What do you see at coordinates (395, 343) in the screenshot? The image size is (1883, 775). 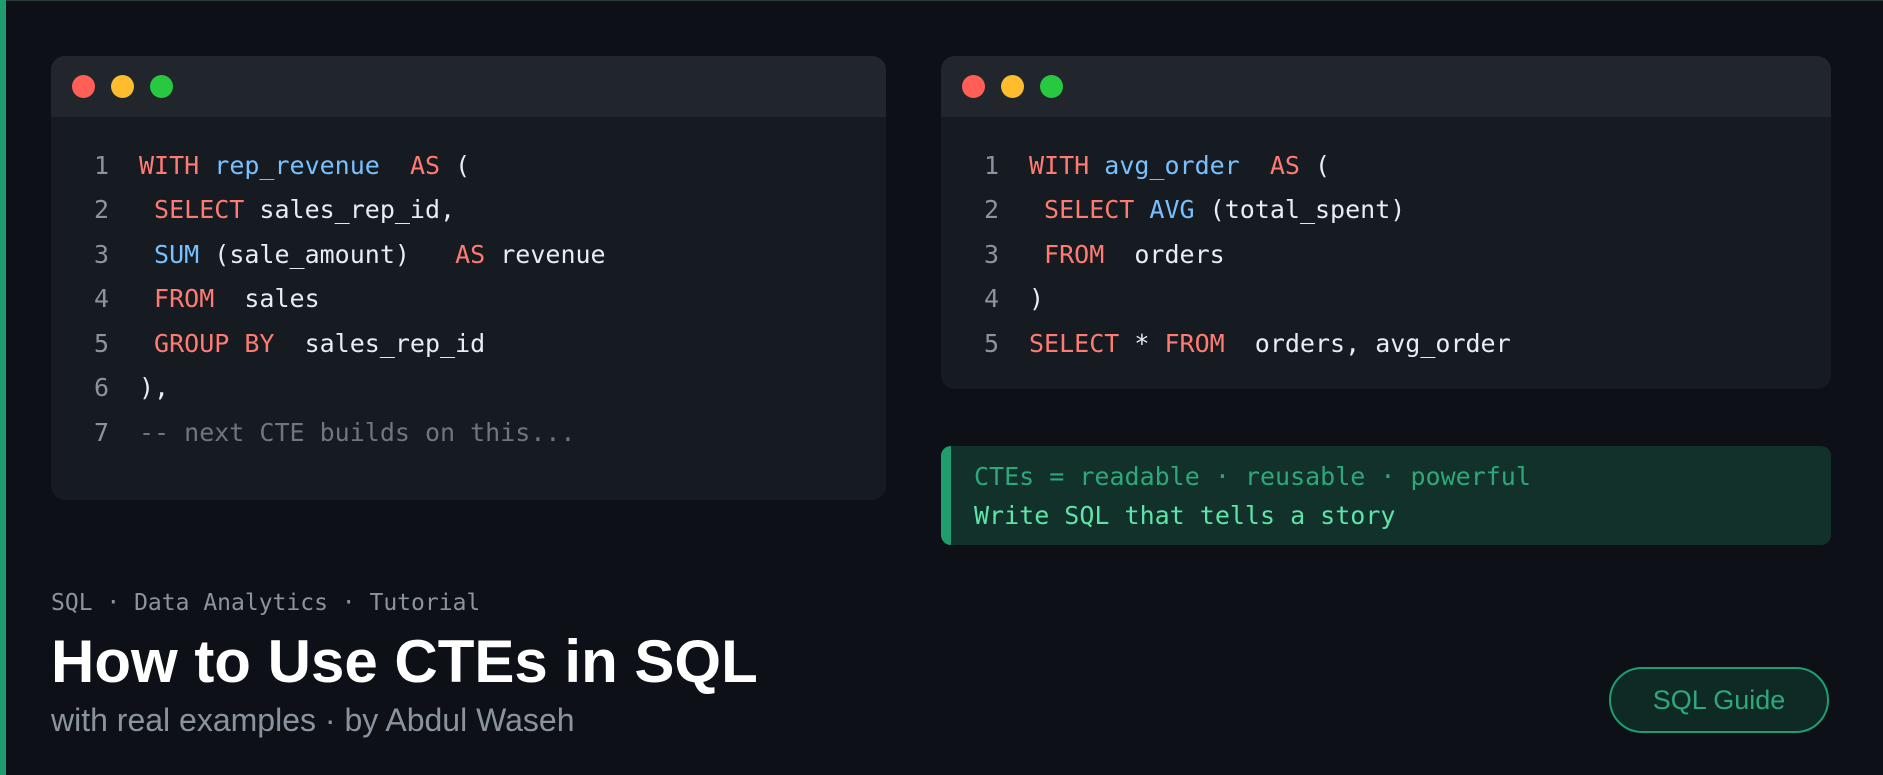 I see `code-token: sales_rep_id` at bounding box center [395, 343].